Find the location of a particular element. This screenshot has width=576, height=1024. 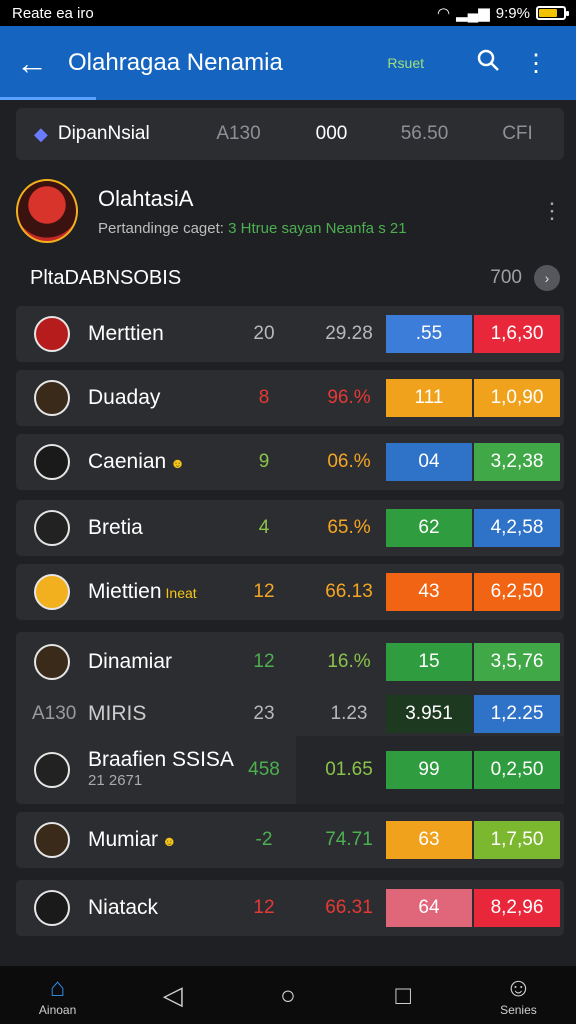

team-name: Mumiar ☻ is located at coordinates (132, 839).